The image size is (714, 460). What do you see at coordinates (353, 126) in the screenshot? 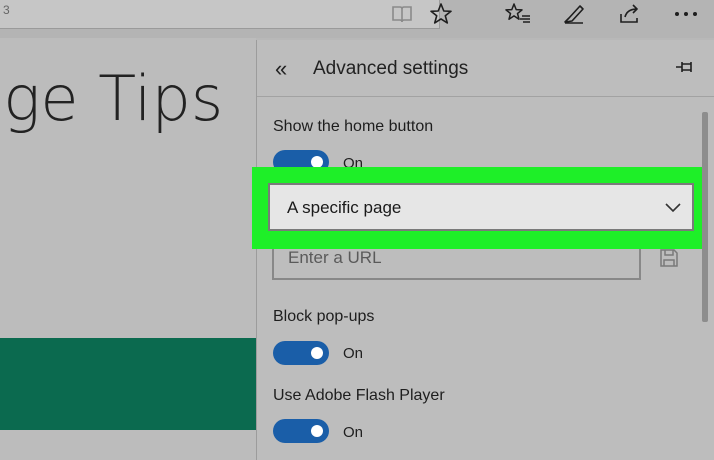
I see `show-home-label: Show the home button` at bounding box center [353, 126].